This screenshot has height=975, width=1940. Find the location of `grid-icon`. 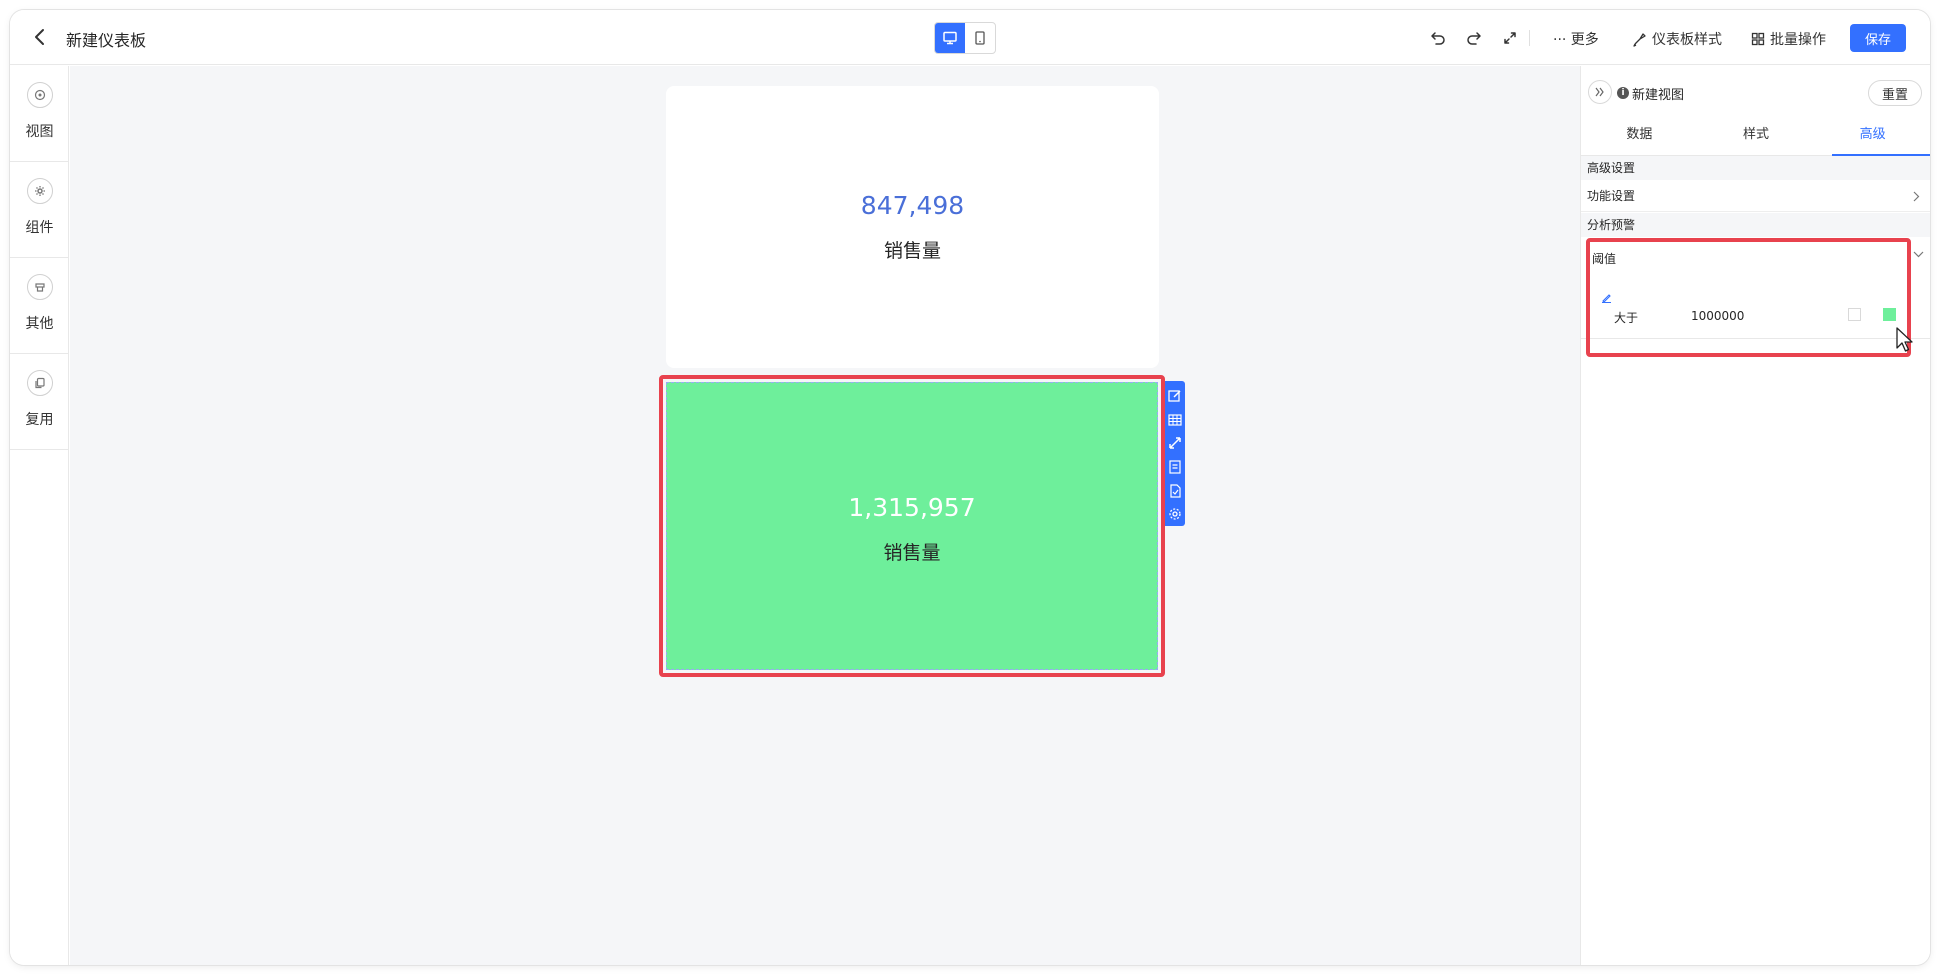

grid-icon is located at coordinates (1758, 39).